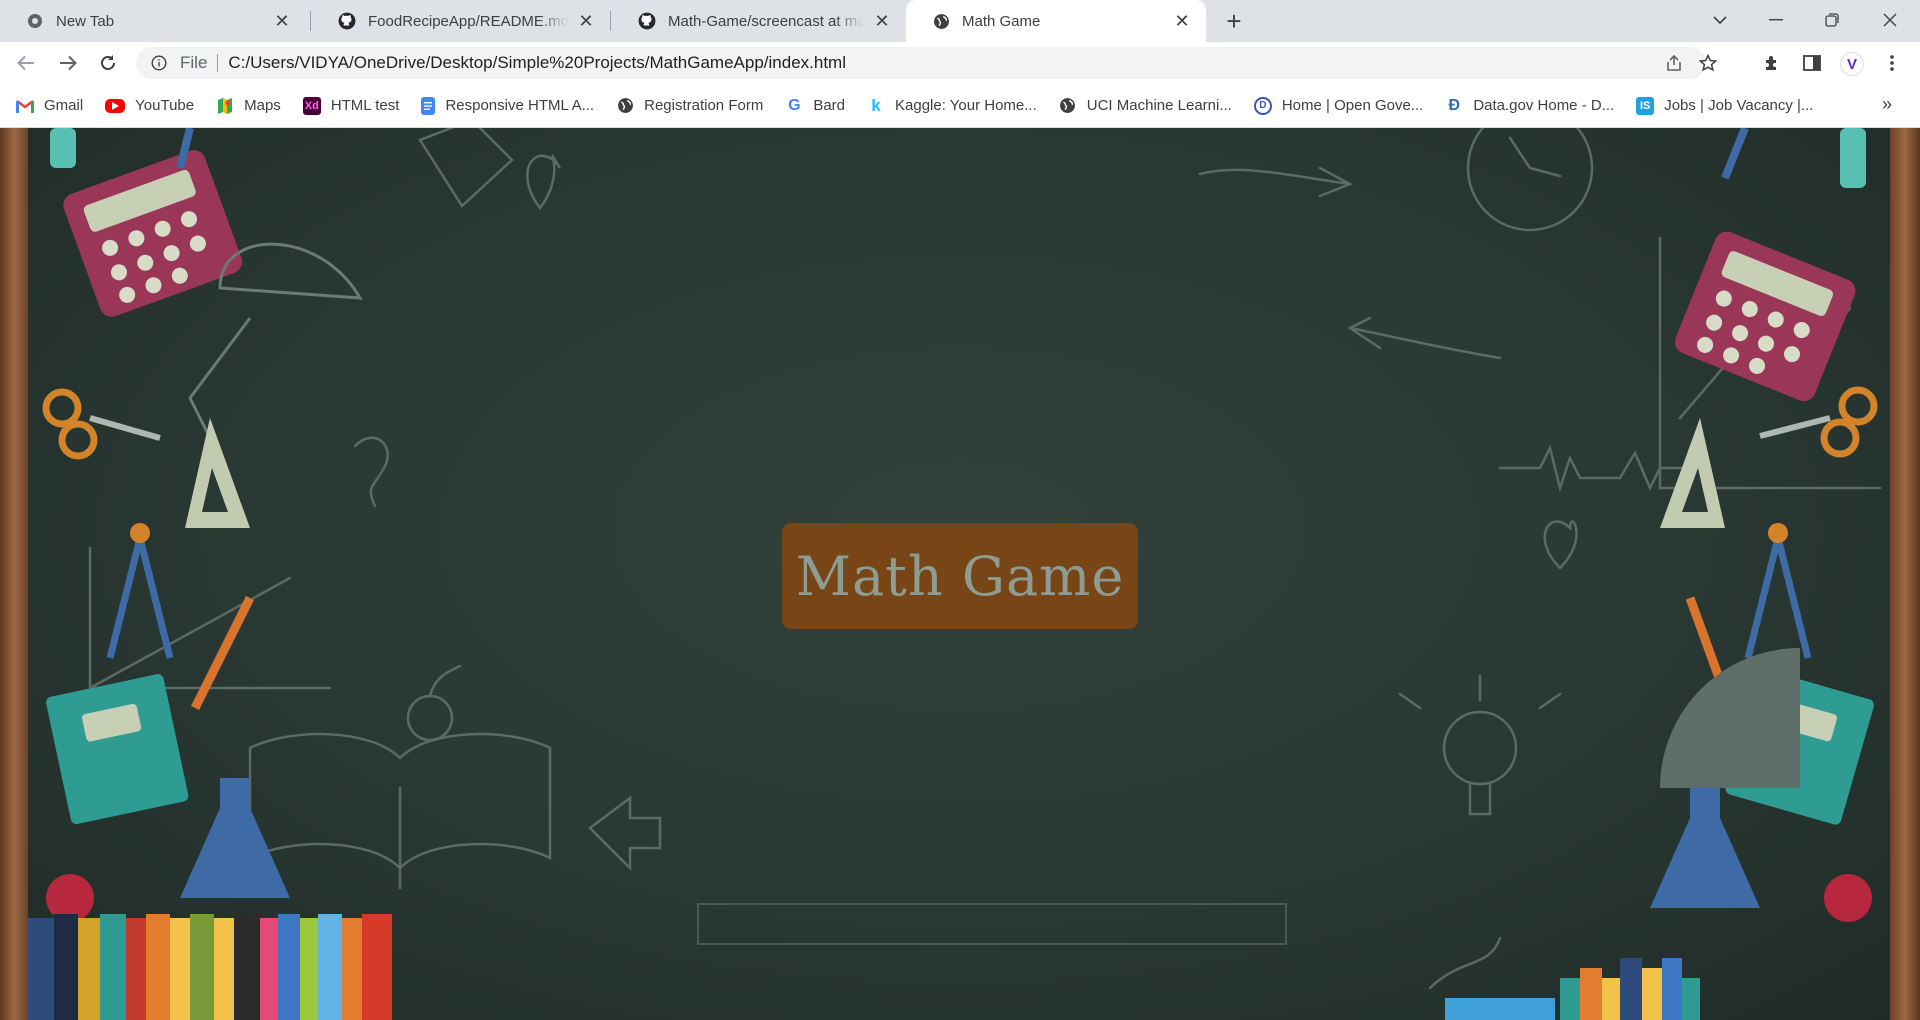  I want to click on restore-icon, so click(1832, 20).